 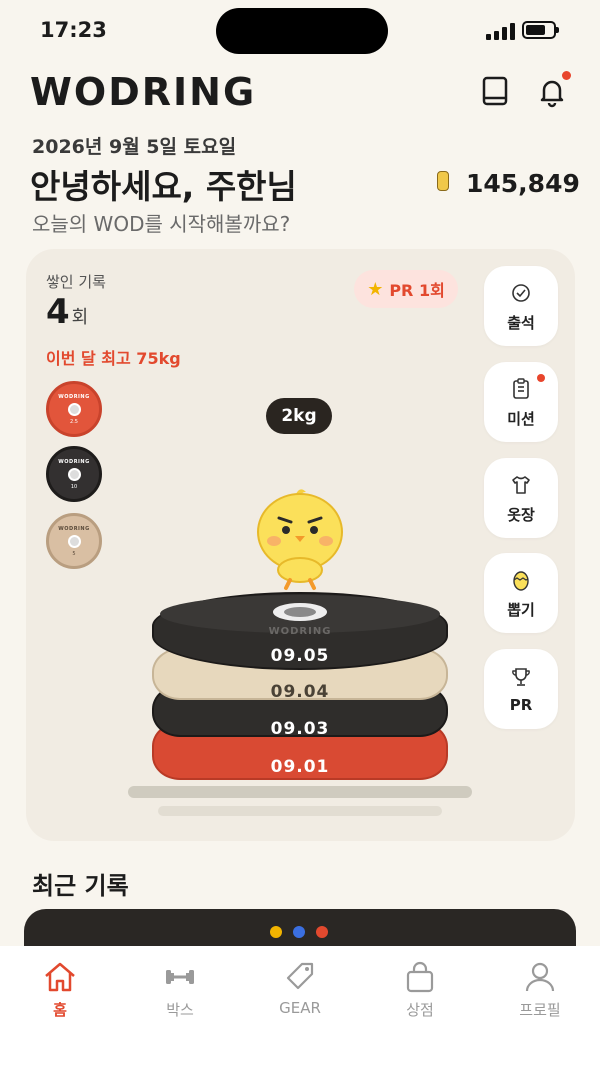 I want to click on mini-plate-weight: 10, so click(x=74, y=486).